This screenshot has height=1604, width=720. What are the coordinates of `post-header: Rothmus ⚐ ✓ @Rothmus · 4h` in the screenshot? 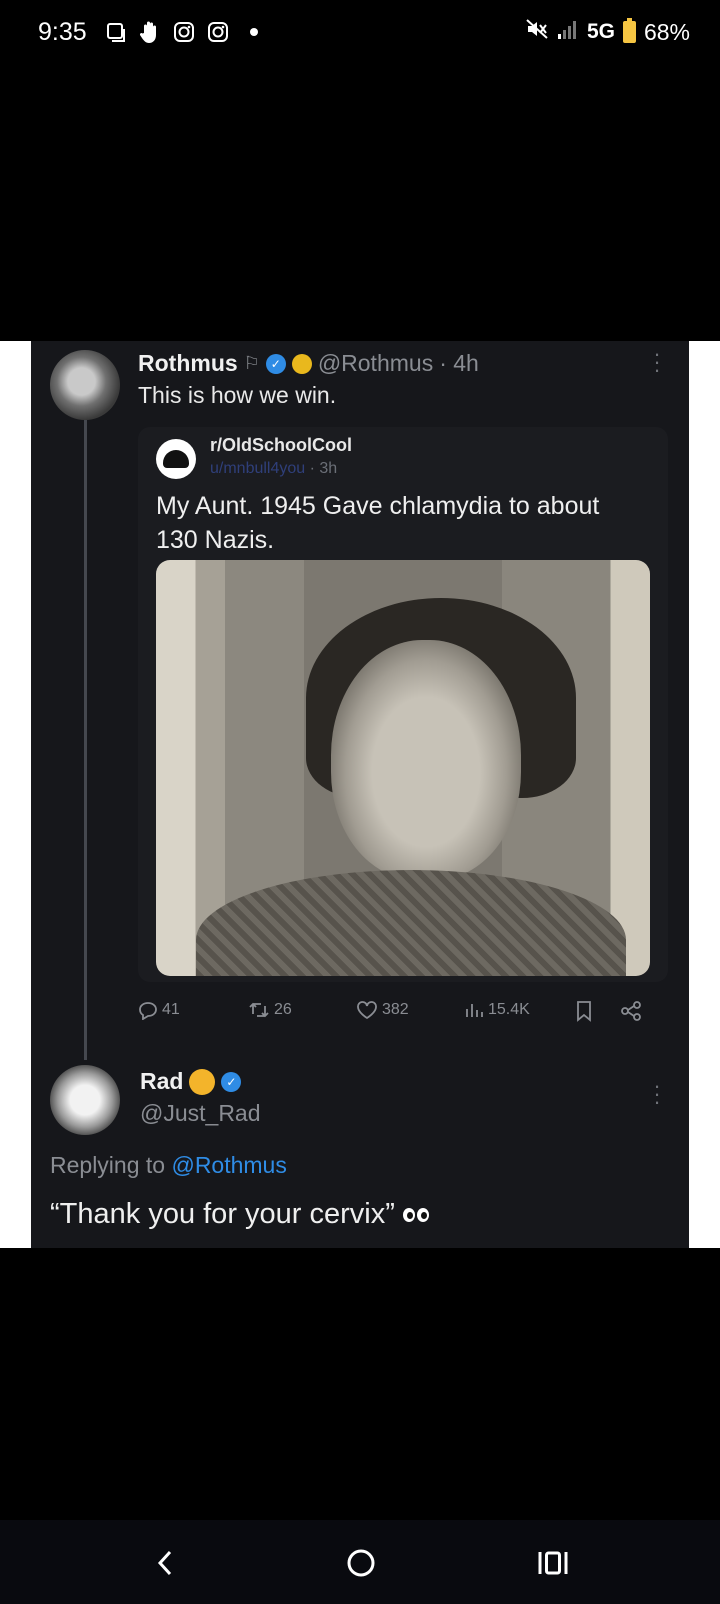 It's located at (308, 363).